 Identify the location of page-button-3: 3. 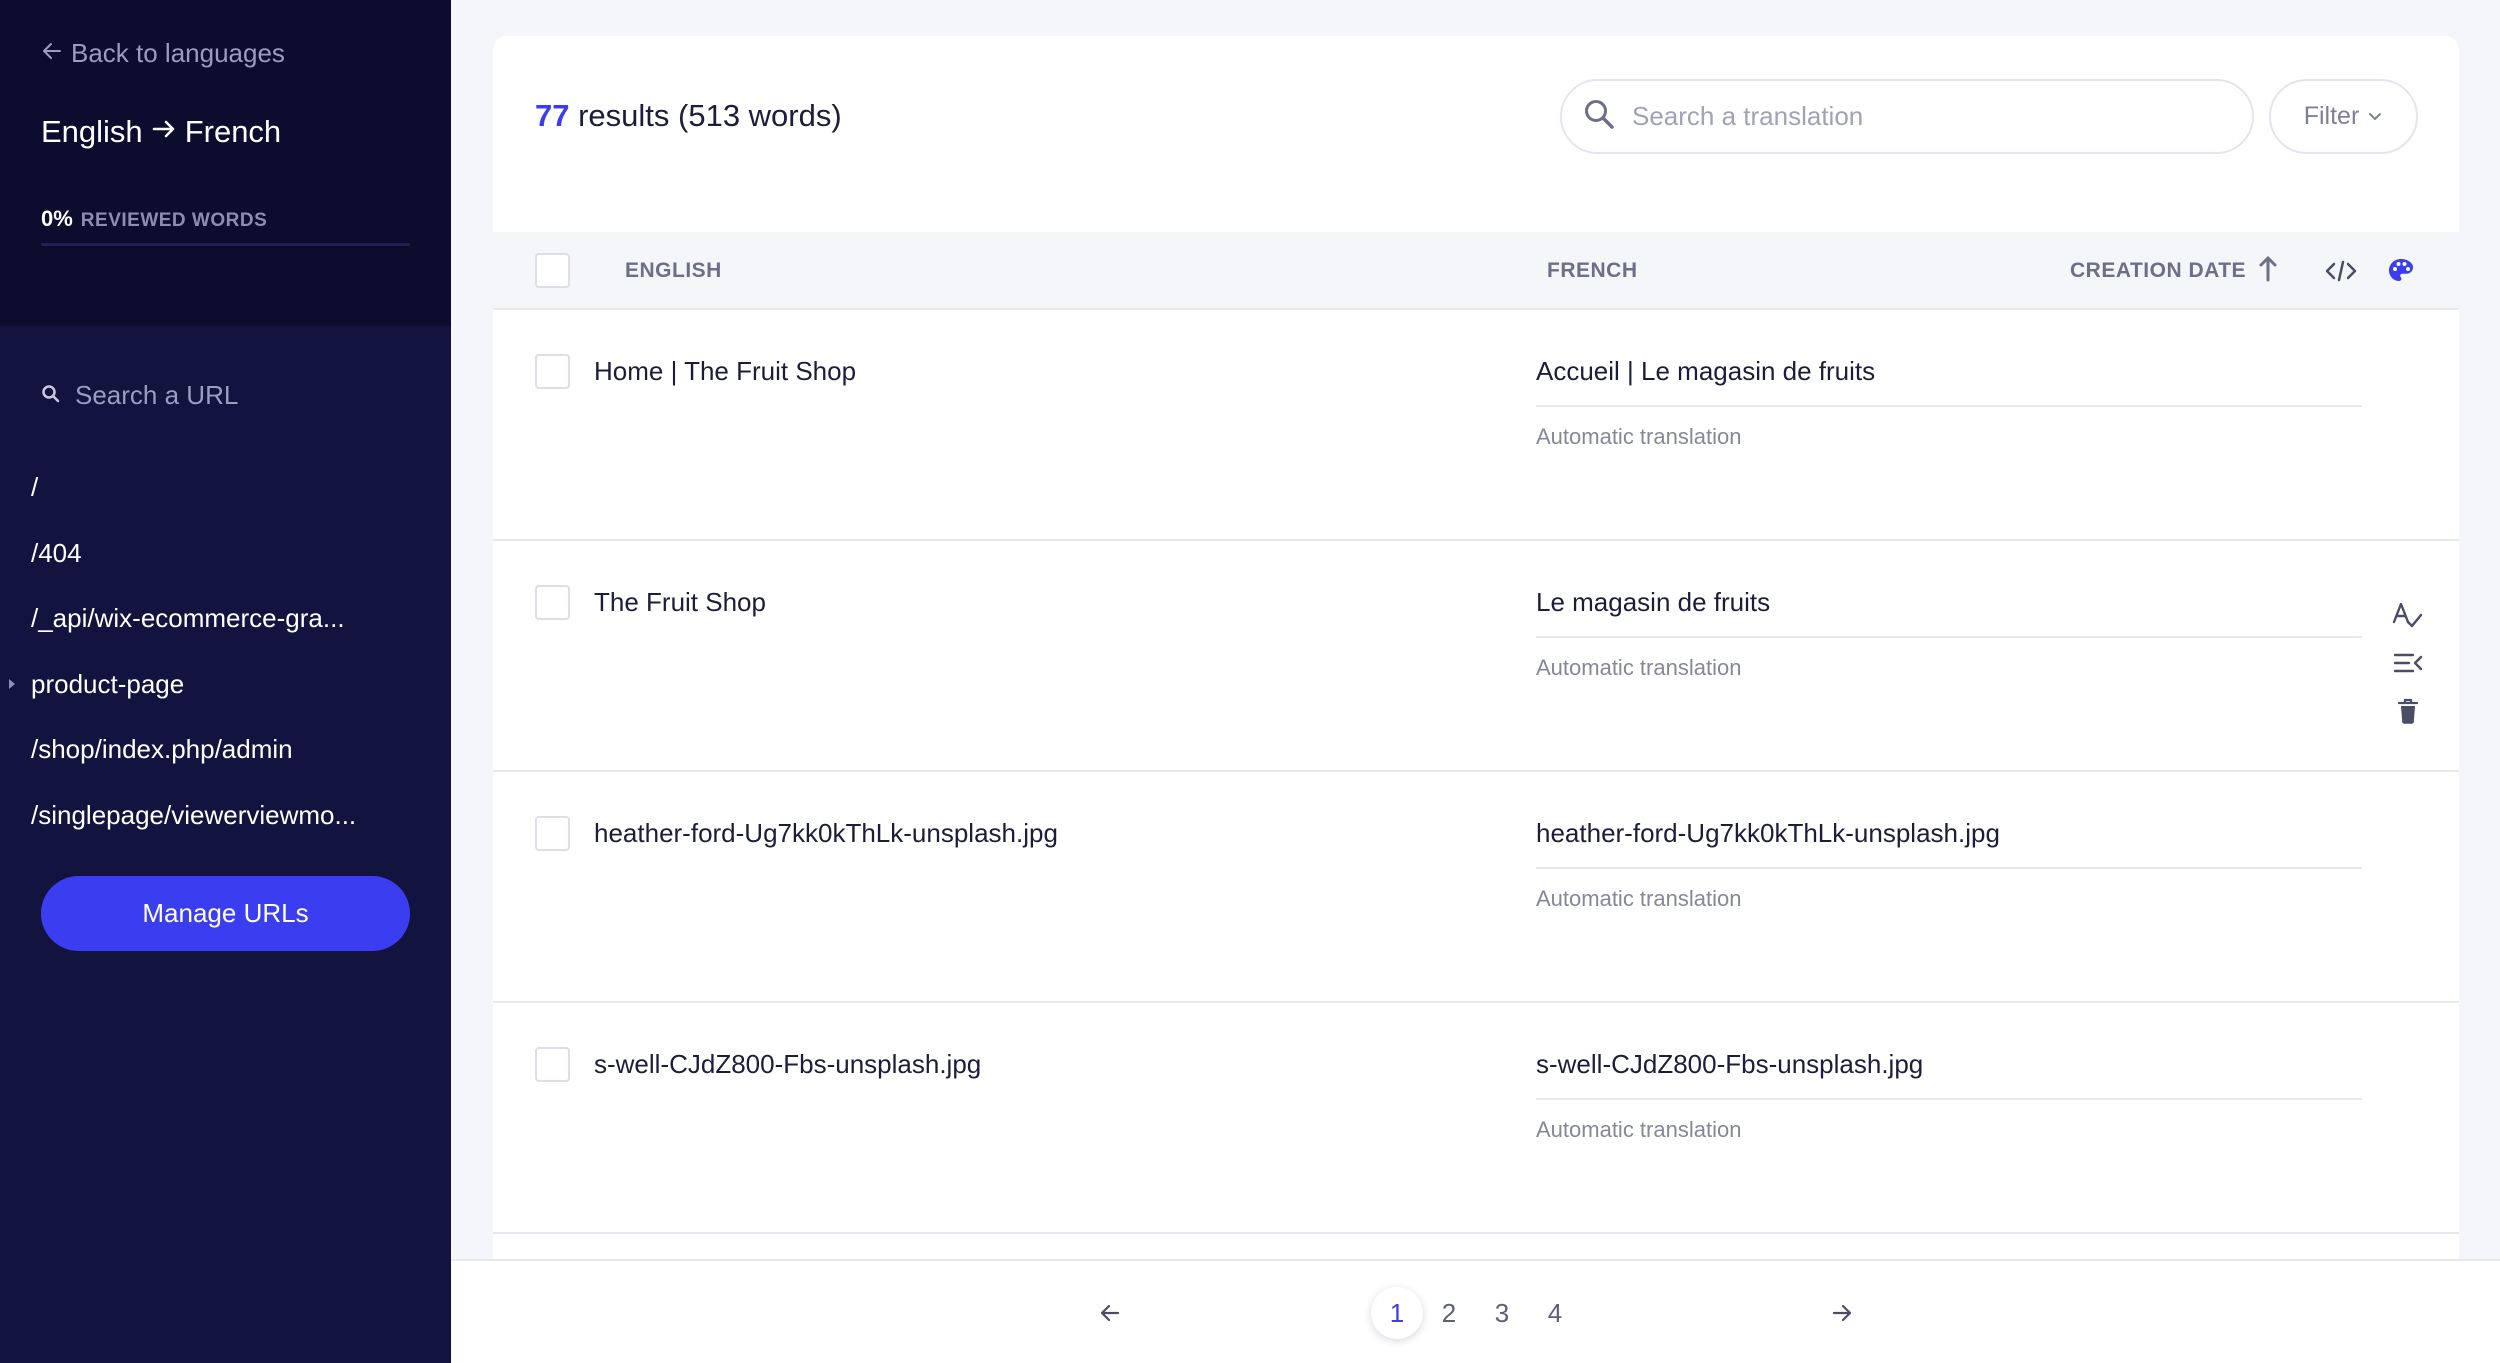
(1502, 1313).